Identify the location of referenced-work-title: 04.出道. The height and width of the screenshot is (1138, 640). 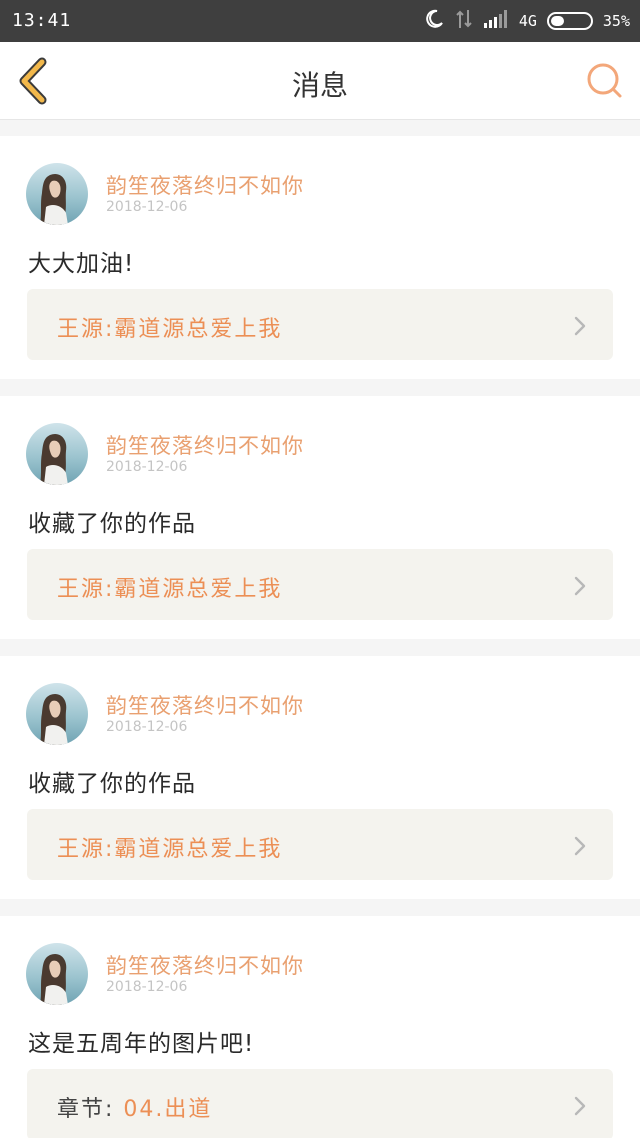
(168, 1109).